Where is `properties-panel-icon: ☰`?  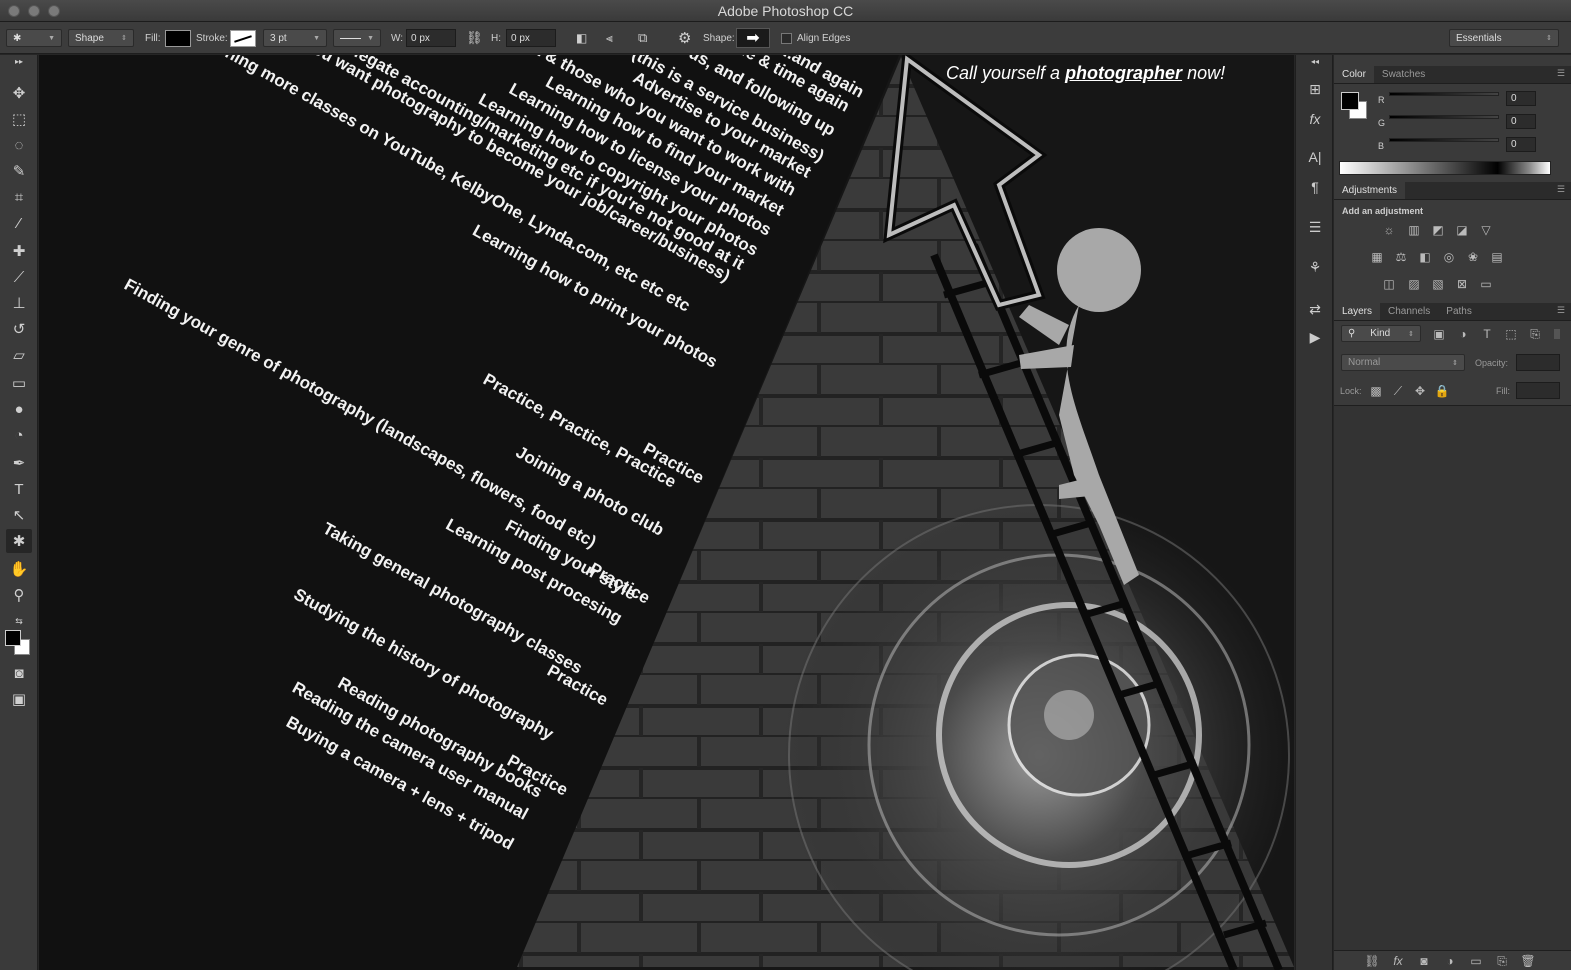 properties-panel-icon: ☰ is located at coordinates (1315, 227).